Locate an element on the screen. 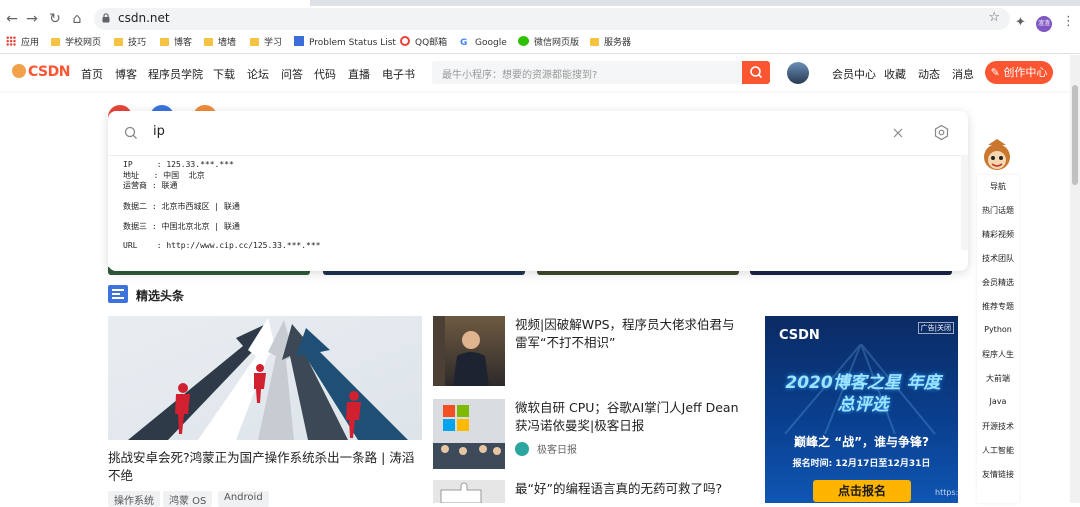 The height and width of the screenshot is (507, 1080). rail-item: 热门话题 is located at coordinates (998, 210).